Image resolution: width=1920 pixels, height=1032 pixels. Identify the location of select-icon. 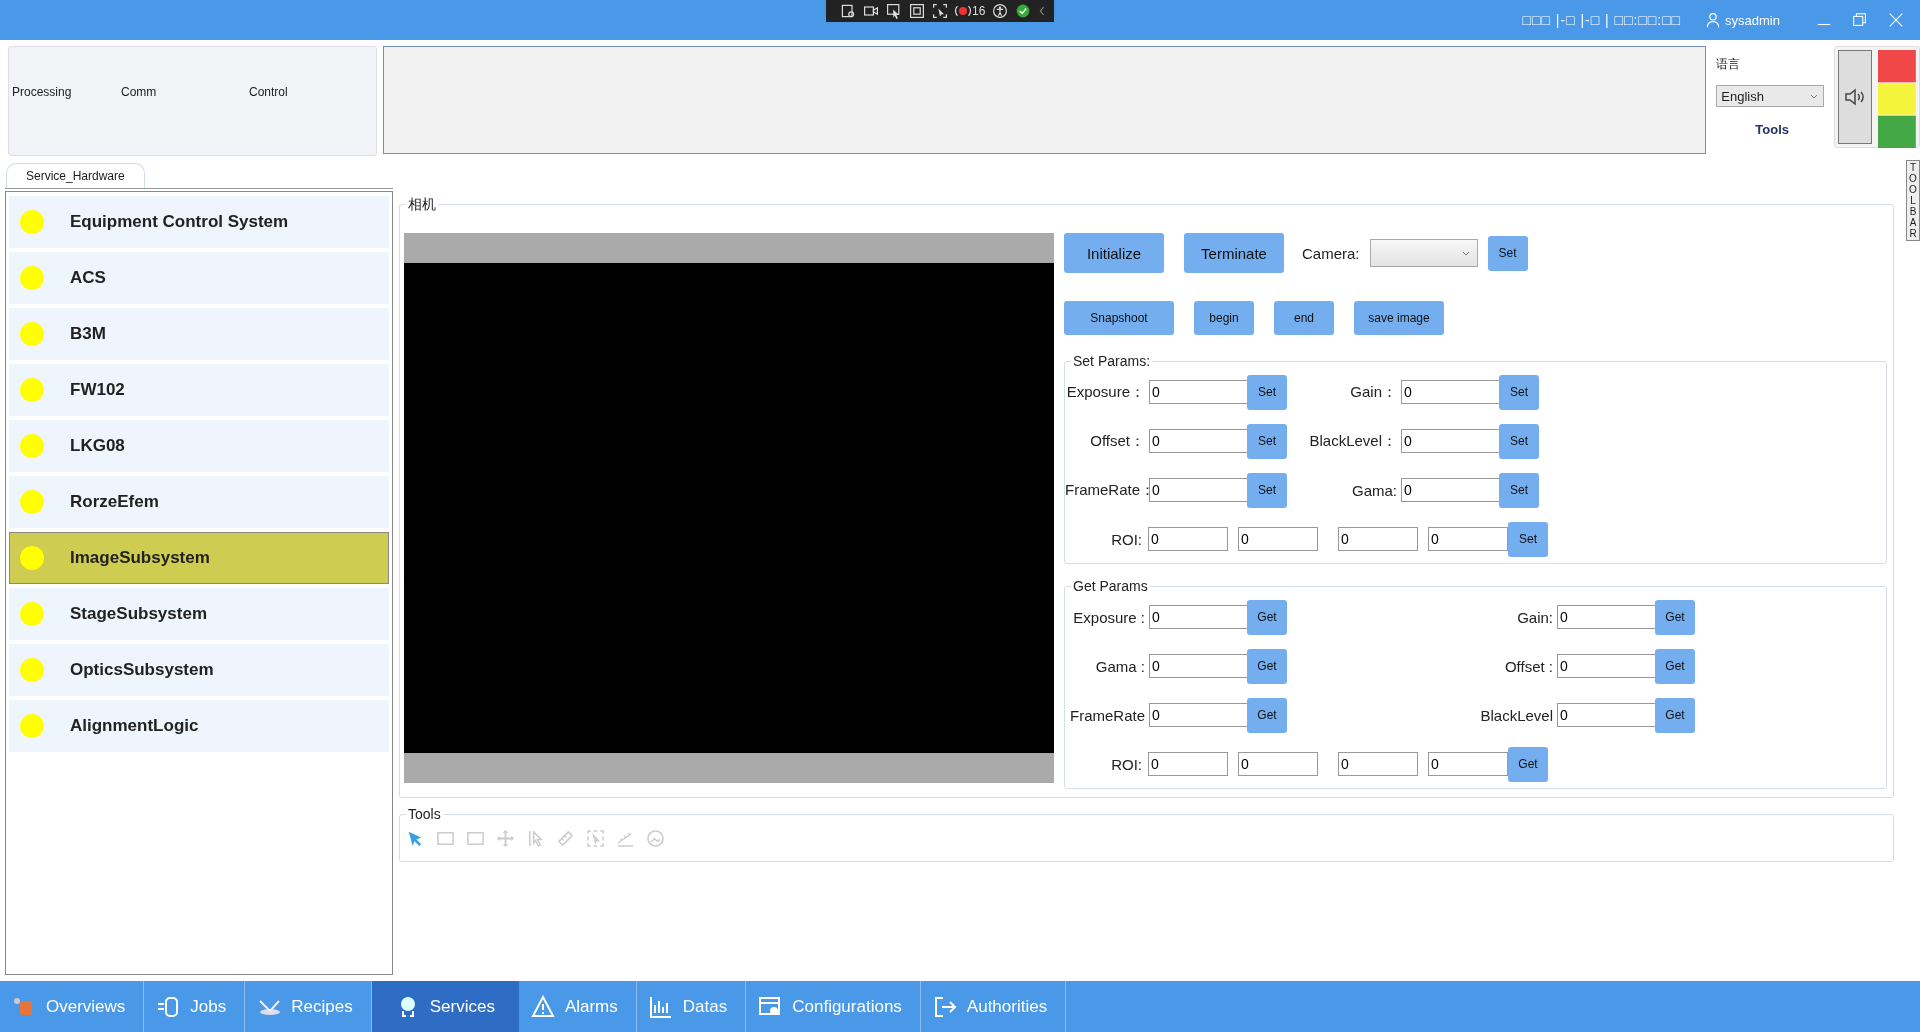
(535, 838).